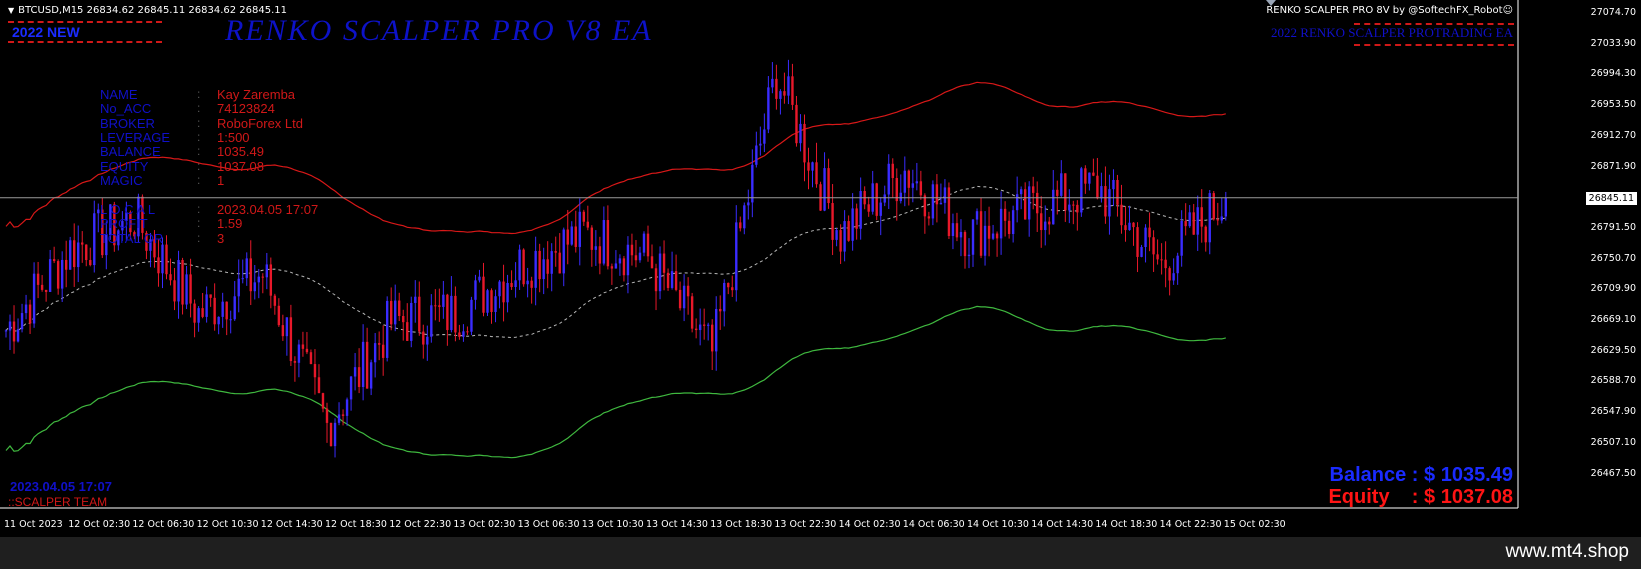 Image resolution: width=1641 pixels, height=569 pixels. I want to click on info-label: TOTAL OR, so click(132, 238).